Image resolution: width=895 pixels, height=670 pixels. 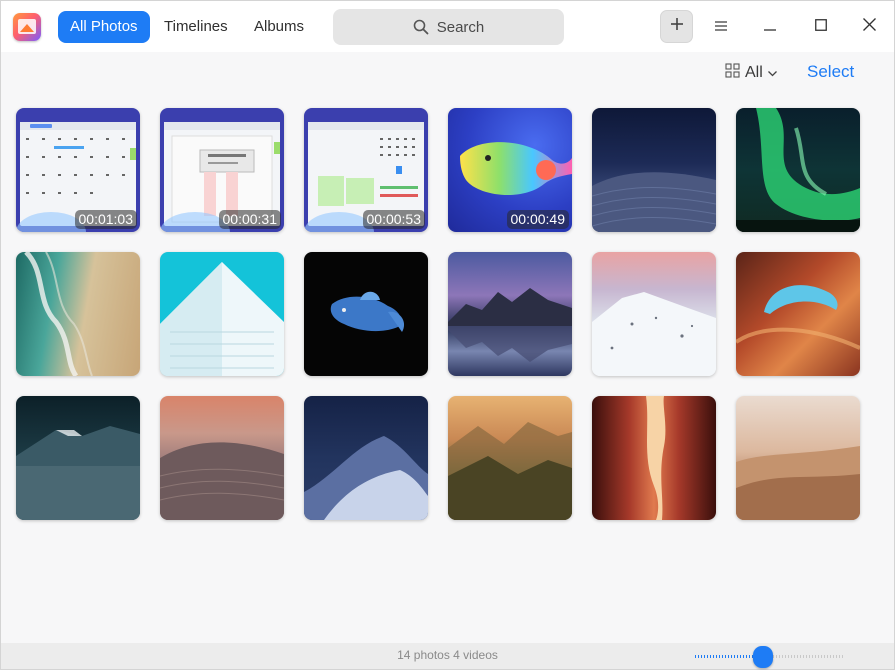 I want to click on video-duration: 00:00:31, so click(x=249, y=219).